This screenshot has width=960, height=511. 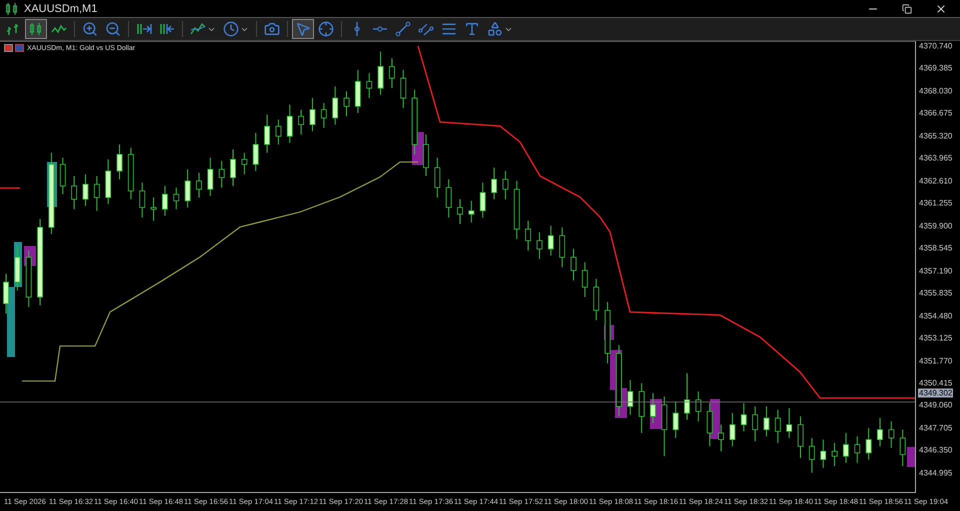 I want to click on price-label: 4363.965, so click(x=936, y=158).